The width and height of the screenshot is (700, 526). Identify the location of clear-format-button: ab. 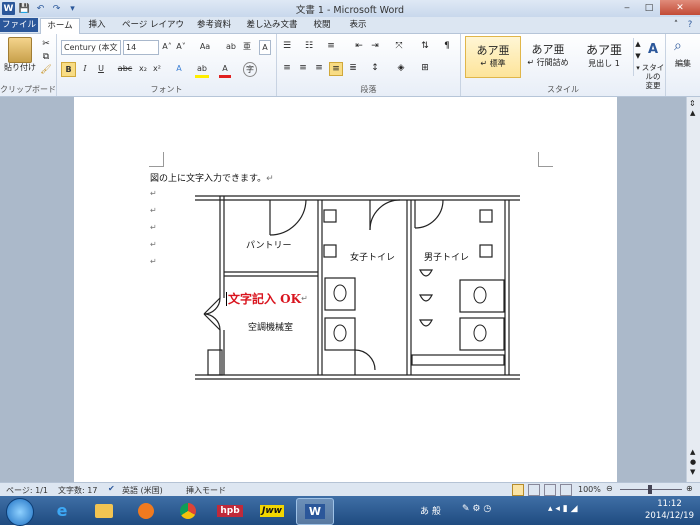
(231, 46).